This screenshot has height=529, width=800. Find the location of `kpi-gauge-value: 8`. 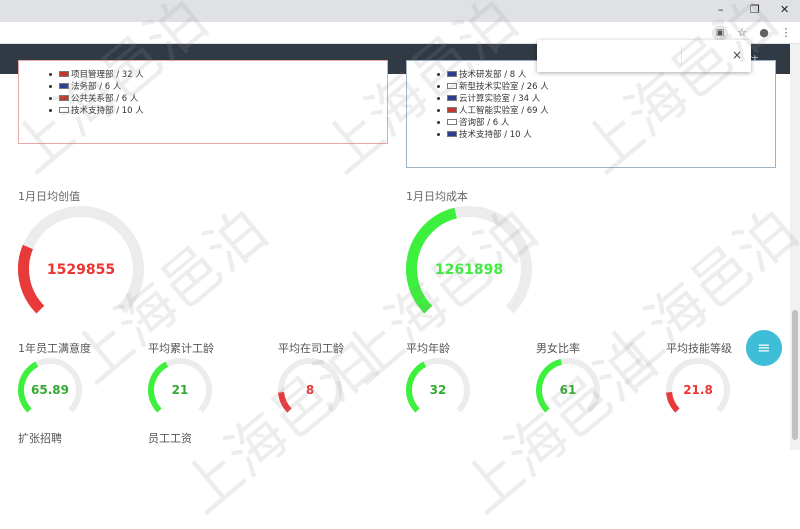

kpi-gauge-value: 8 is located at coordinates (310, 390).